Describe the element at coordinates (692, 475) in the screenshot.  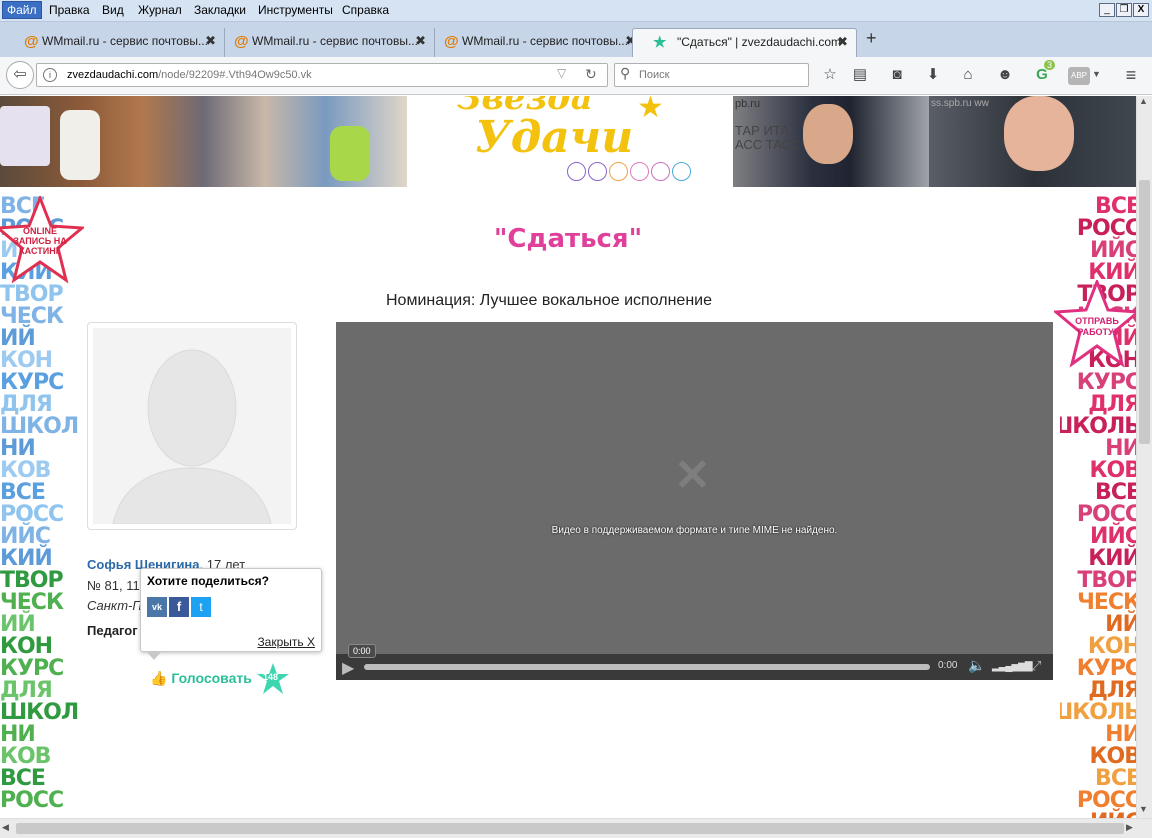
I see `video-error-icon: ✕` at that location.